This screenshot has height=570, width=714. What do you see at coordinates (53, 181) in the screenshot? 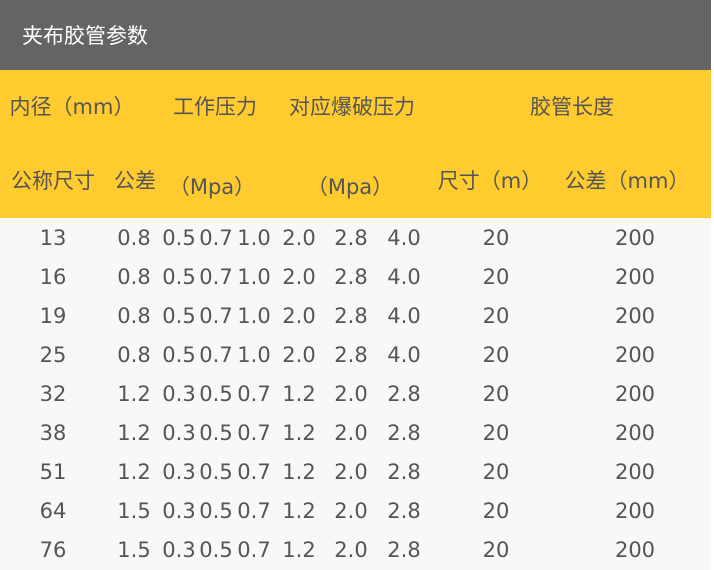
I see `header-nominal-size: 公称尺寸` at bounding box center [53, 181].